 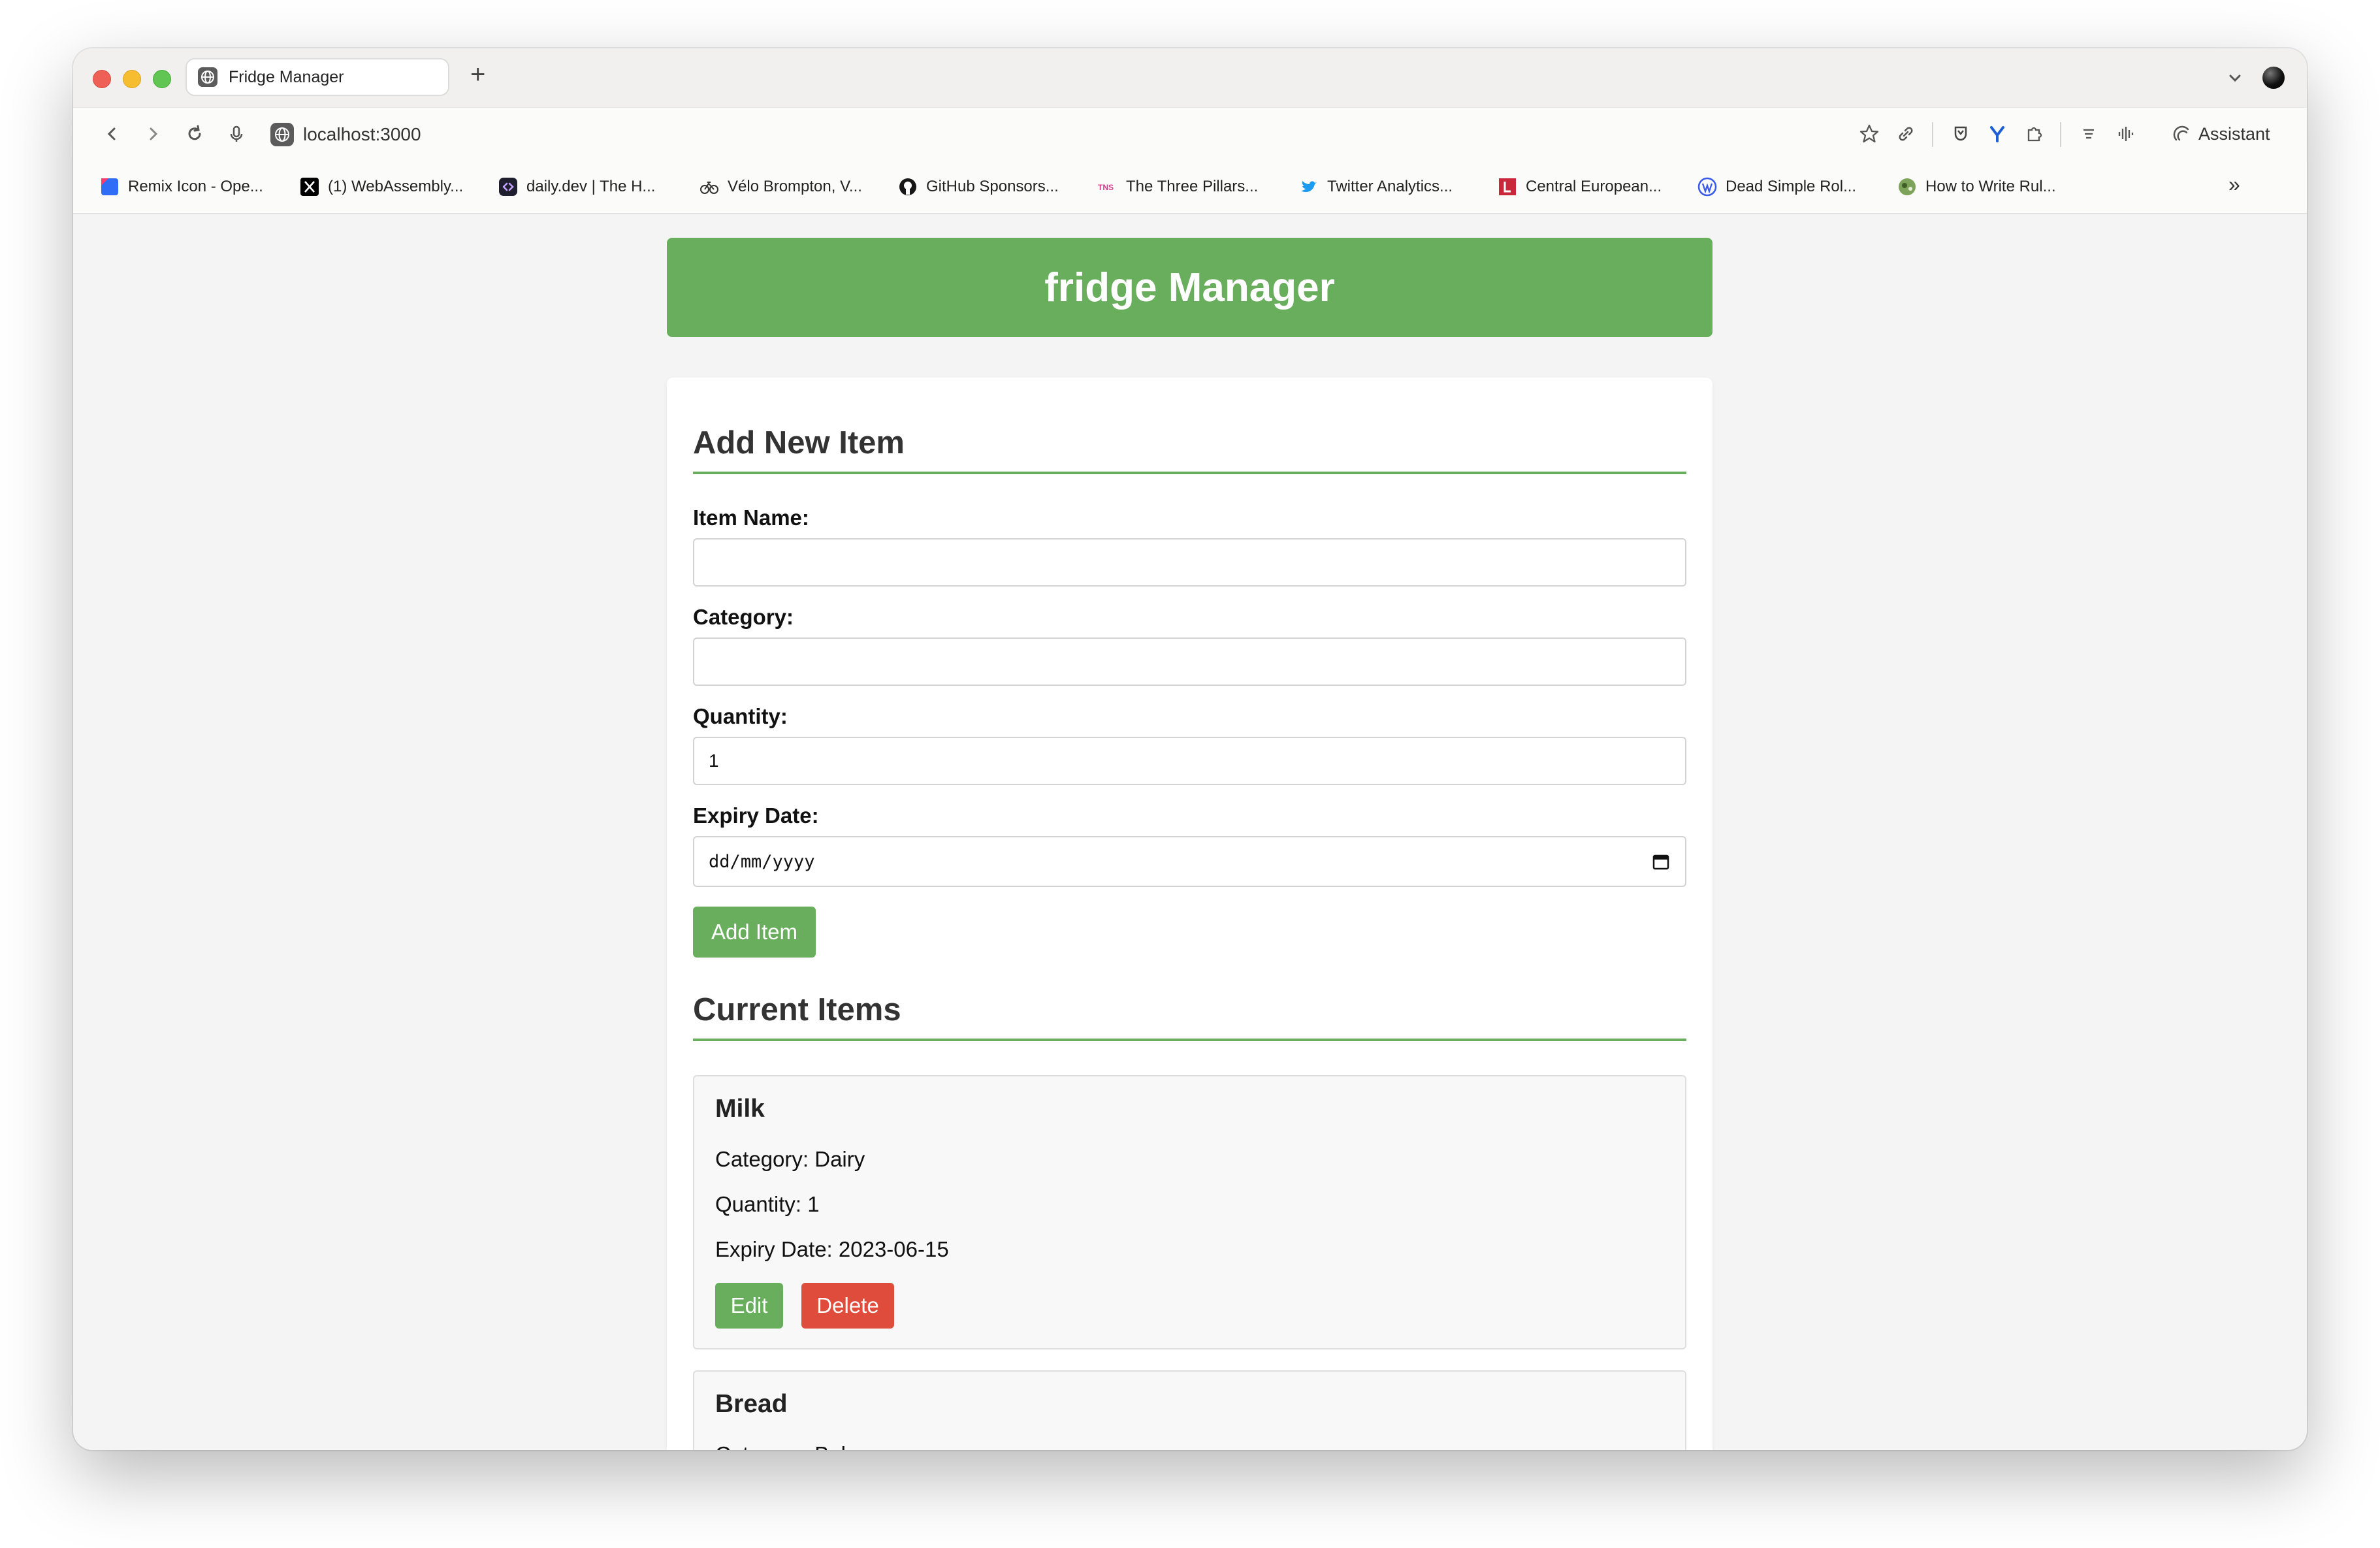 I want to click on add-item-heading: Add New Item, so click(x=1189, y=450).